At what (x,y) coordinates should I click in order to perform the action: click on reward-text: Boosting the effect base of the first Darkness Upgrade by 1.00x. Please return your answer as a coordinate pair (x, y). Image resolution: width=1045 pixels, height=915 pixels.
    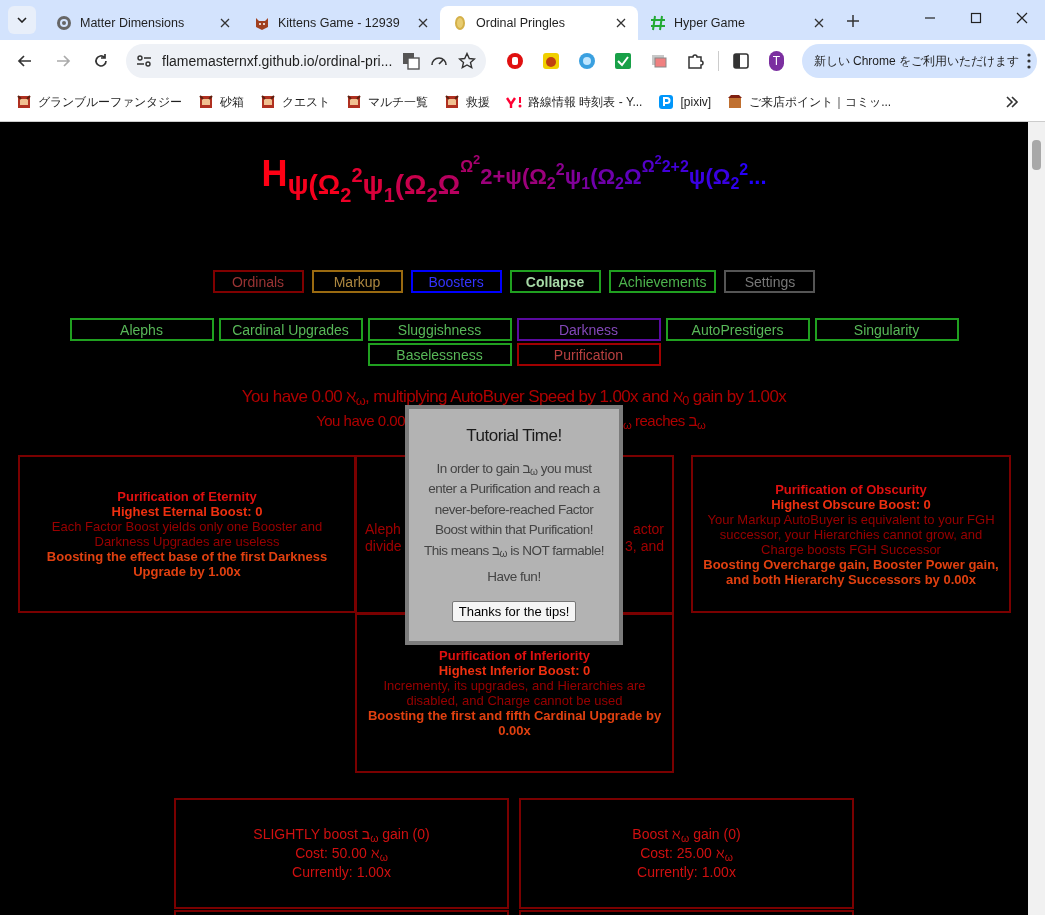
    Looking at the image, I should click on (187, 564).